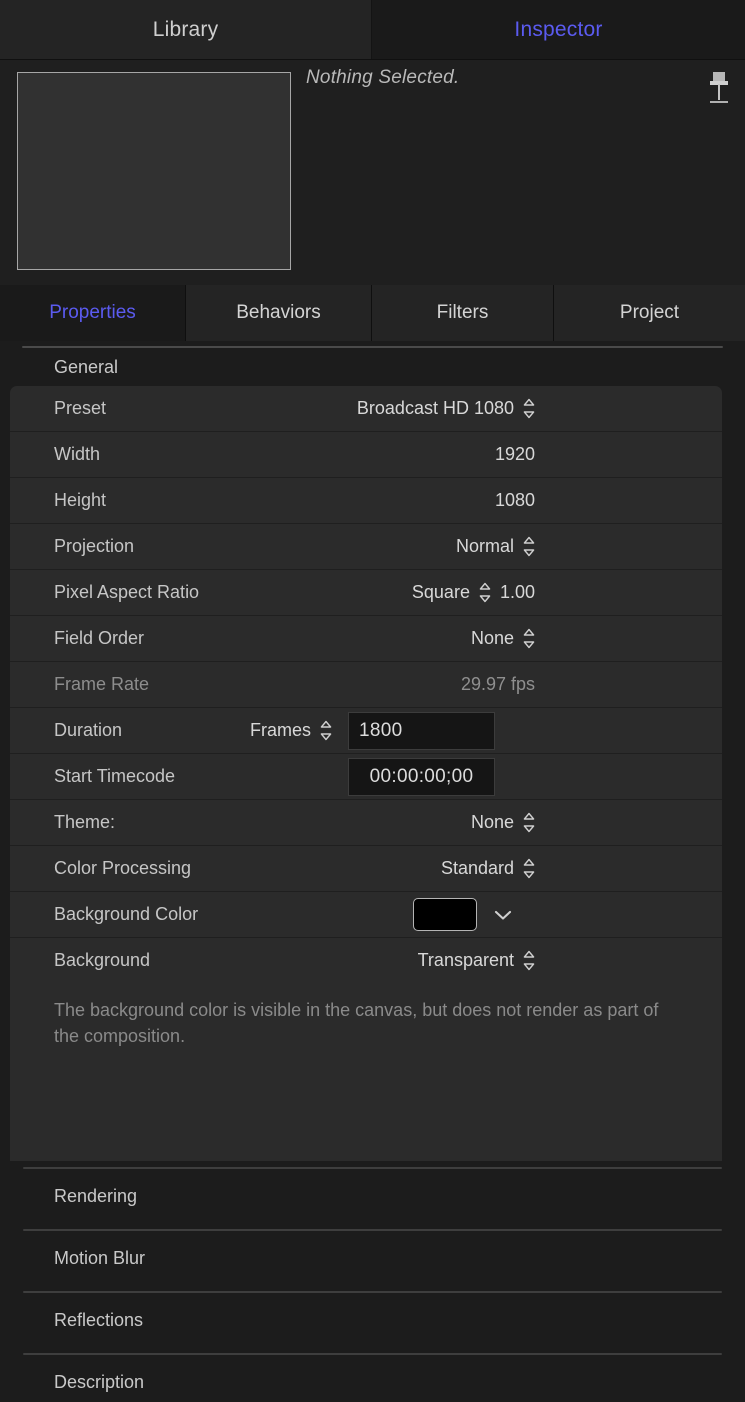 This screenshot has width=745, height=1402. What do you see at coordinates (272, 960) in the screenshot?
I see `row-background-value-group: Transparent` at bounding box center [272, 960].